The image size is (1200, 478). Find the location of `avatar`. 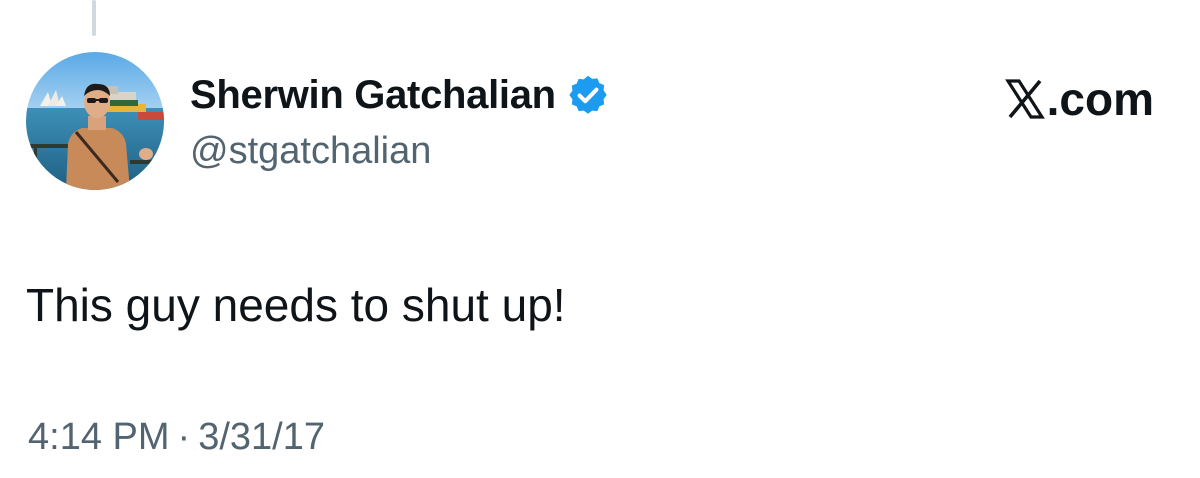

avatar is located at coordinates (95, 121).